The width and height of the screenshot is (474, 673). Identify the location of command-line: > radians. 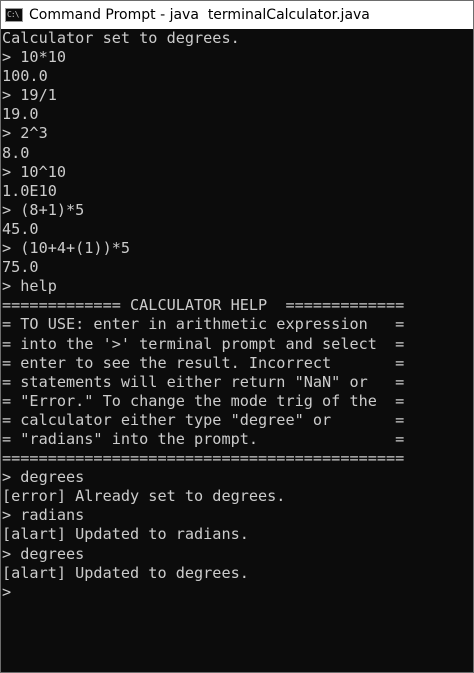
(43, 515).